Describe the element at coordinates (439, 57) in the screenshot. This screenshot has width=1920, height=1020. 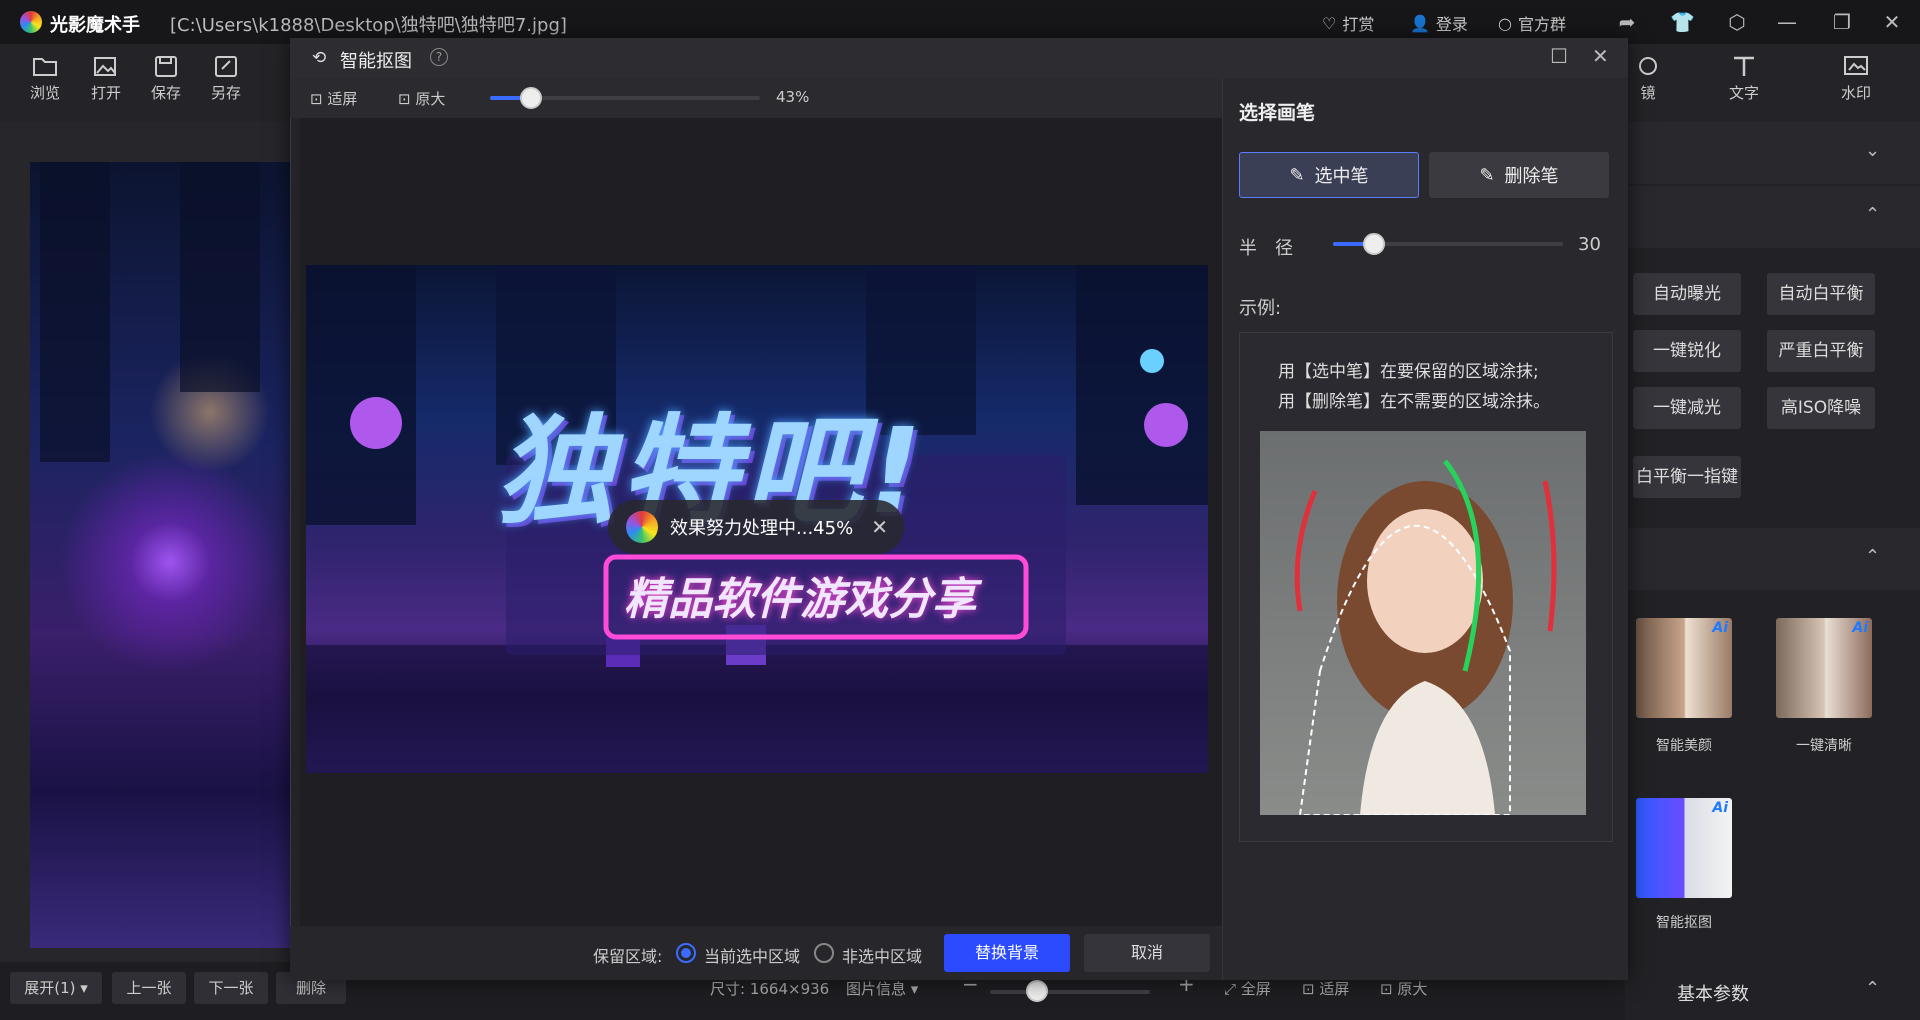
I see `help-icon: ?` at that location.